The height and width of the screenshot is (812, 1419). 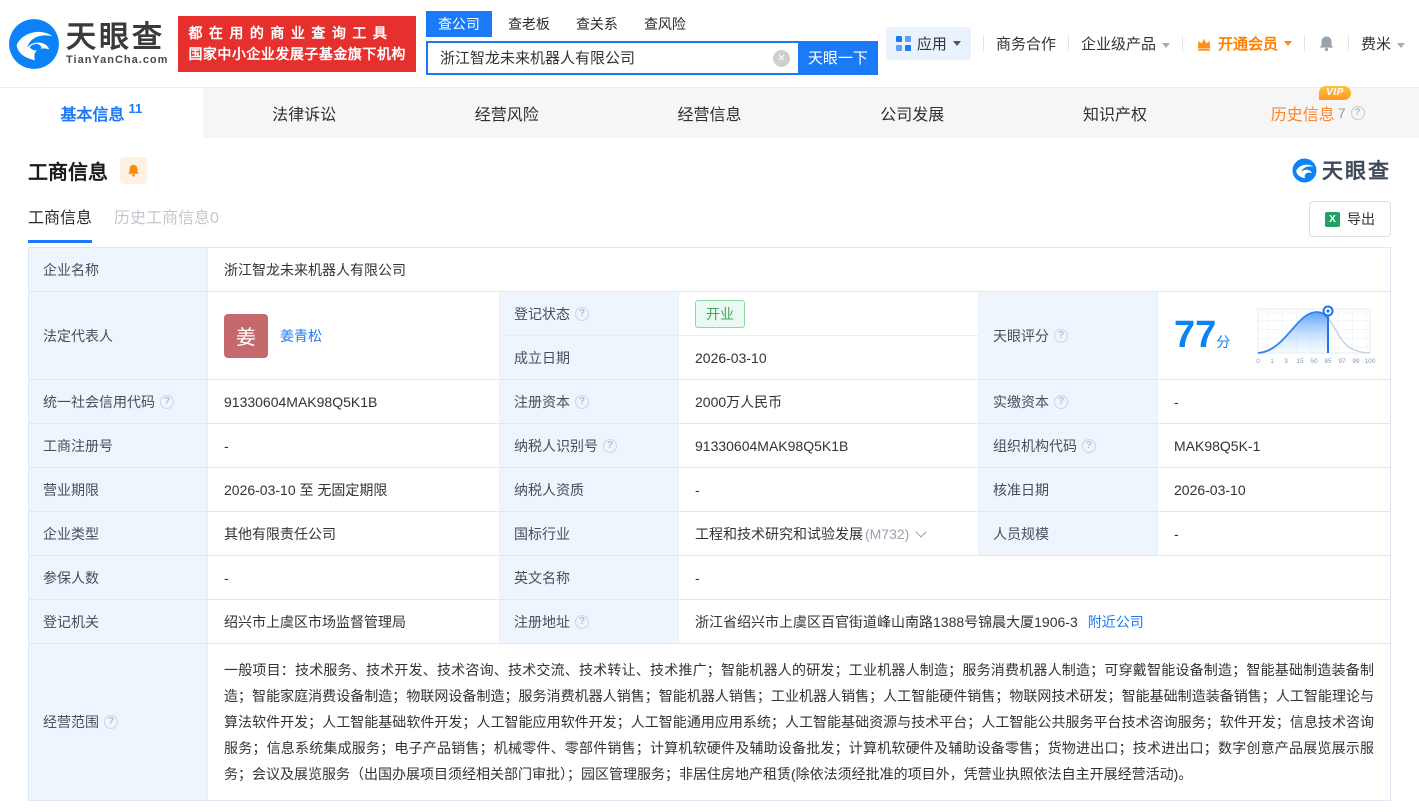 I want to click on score-cell: 77分 0 1 3 15 50 85 97 99 100, so click(x=1274, y=335).